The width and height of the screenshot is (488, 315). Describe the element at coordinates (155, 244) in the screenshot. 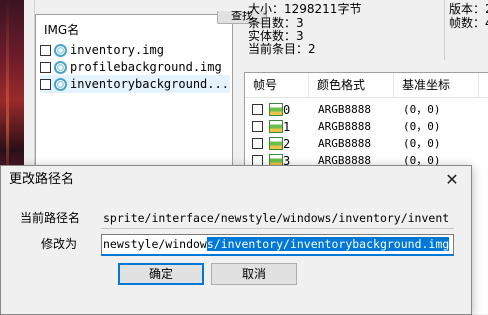

I see `new-path-unselected-text: newstyle/window` at that location.